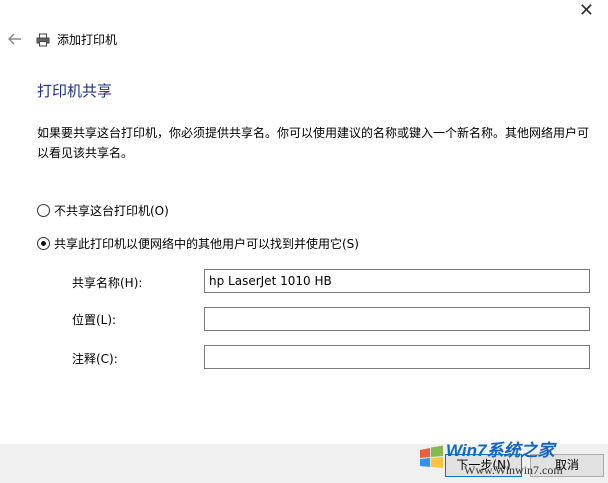 This screenshot has height=483, width=608. Describe the element at coordinates (107, 283) in the screenshot. I see `share-name-label: 共享名称(H):` at that location.